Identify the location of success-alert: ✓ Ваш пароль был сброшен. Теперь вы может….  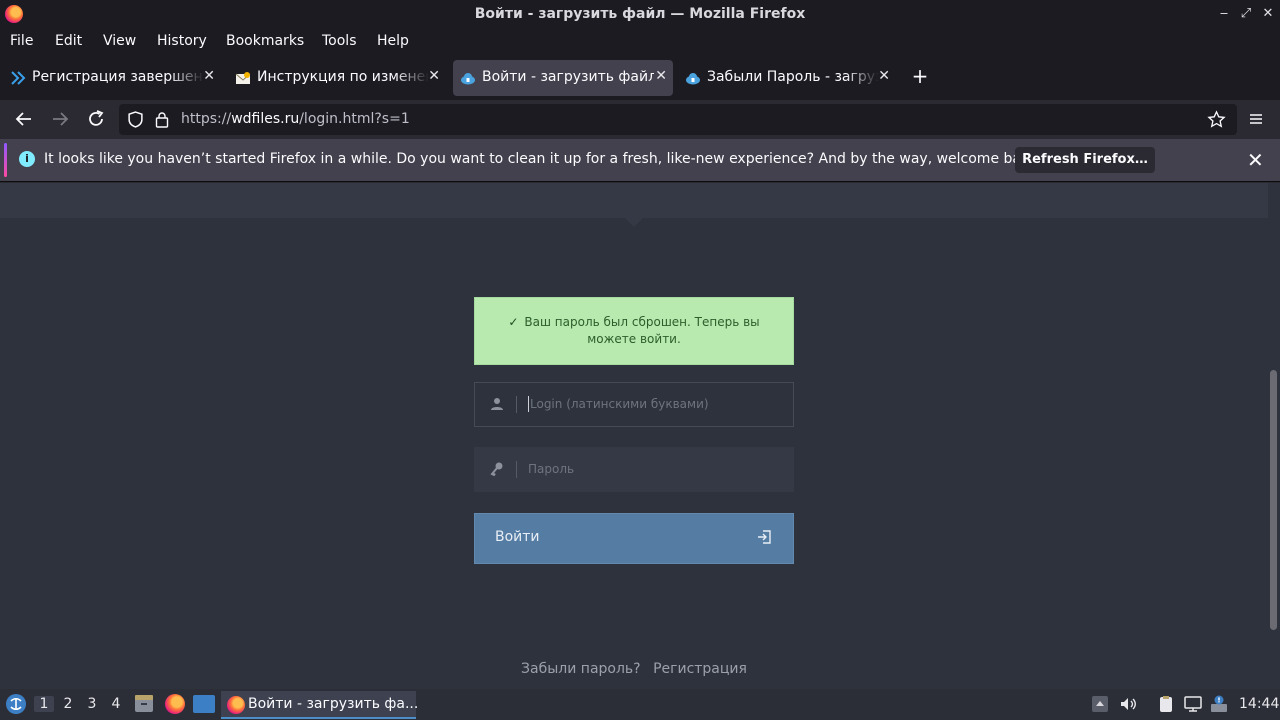
(634, 331).